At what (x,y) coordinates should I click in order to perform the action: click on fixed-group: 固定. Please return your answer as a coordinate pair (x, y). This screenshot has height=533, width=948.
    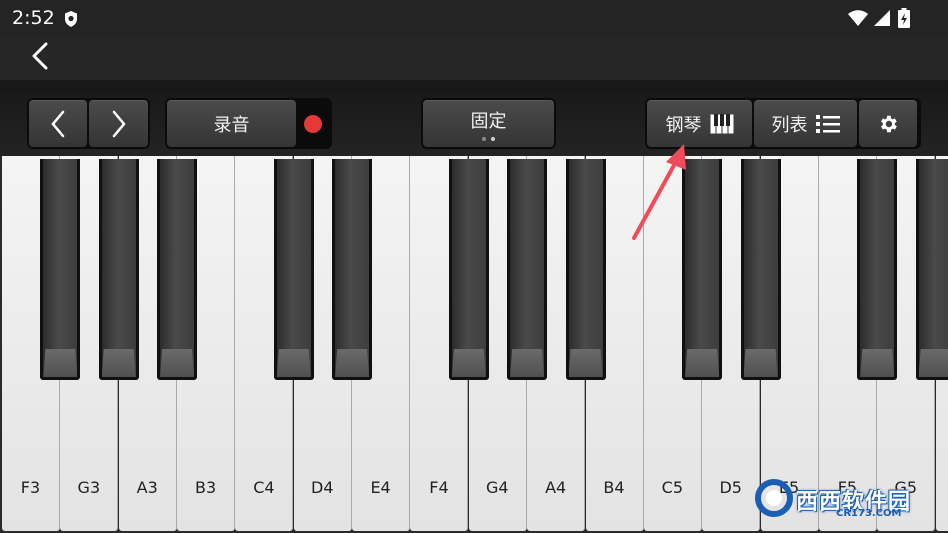
    Looking at the image, I should click on (488, 123).